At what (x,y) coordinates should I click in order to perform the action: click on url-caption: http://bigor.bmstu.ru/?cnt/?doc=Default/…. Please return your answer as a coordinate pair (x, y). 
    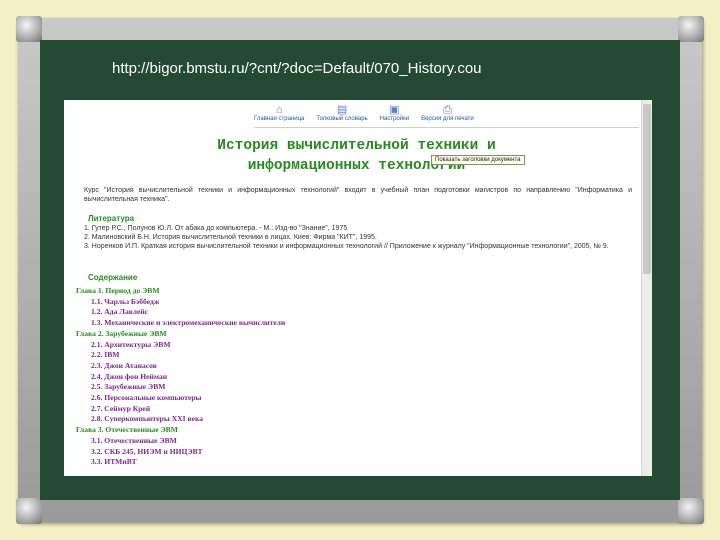
    Looking at the image, I should click on (297, 68).